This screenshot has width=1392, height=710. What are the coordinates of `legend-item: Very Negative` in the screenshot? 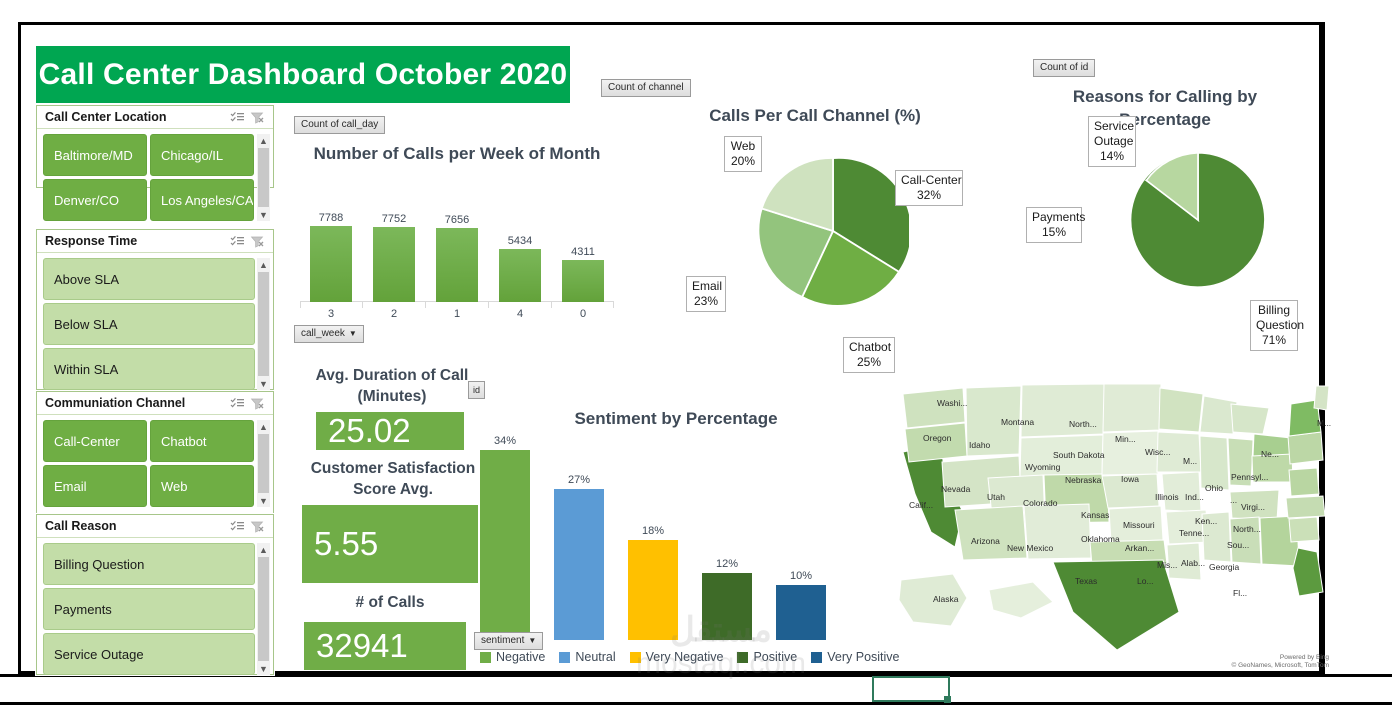 It's located at (676, 657).